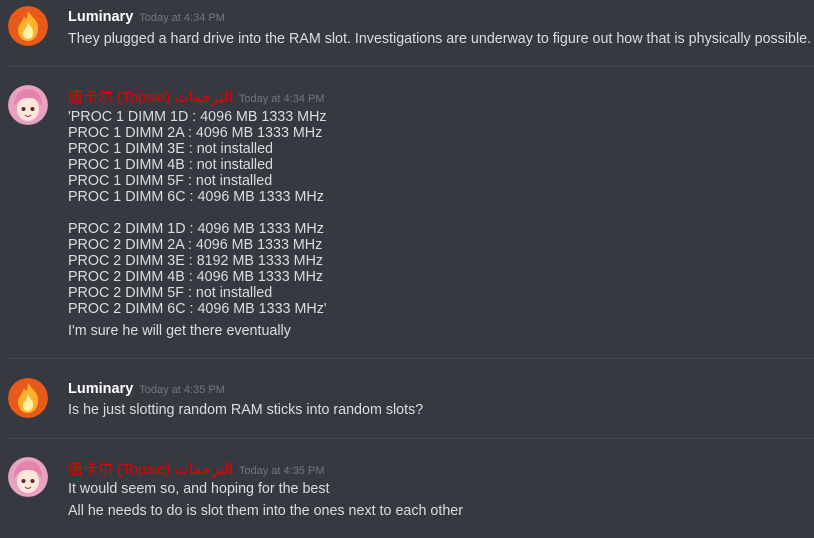 This screenshot has height=538, width=814. Describe the element at coordinates (179, 331) in the screenshot. I see `message-text: I'm sure he will get there eventually` at that location.